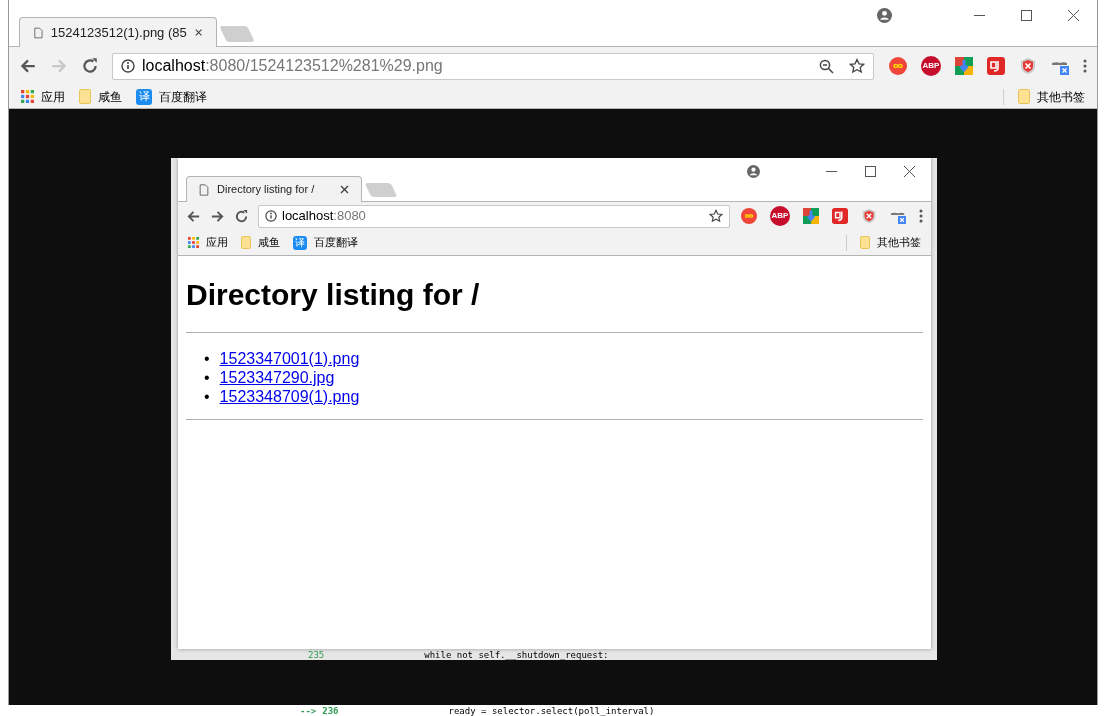 The width and height of the screenshot is (1106, 716). I want to click on address-bar: localhost:8080, so click(494, 216).